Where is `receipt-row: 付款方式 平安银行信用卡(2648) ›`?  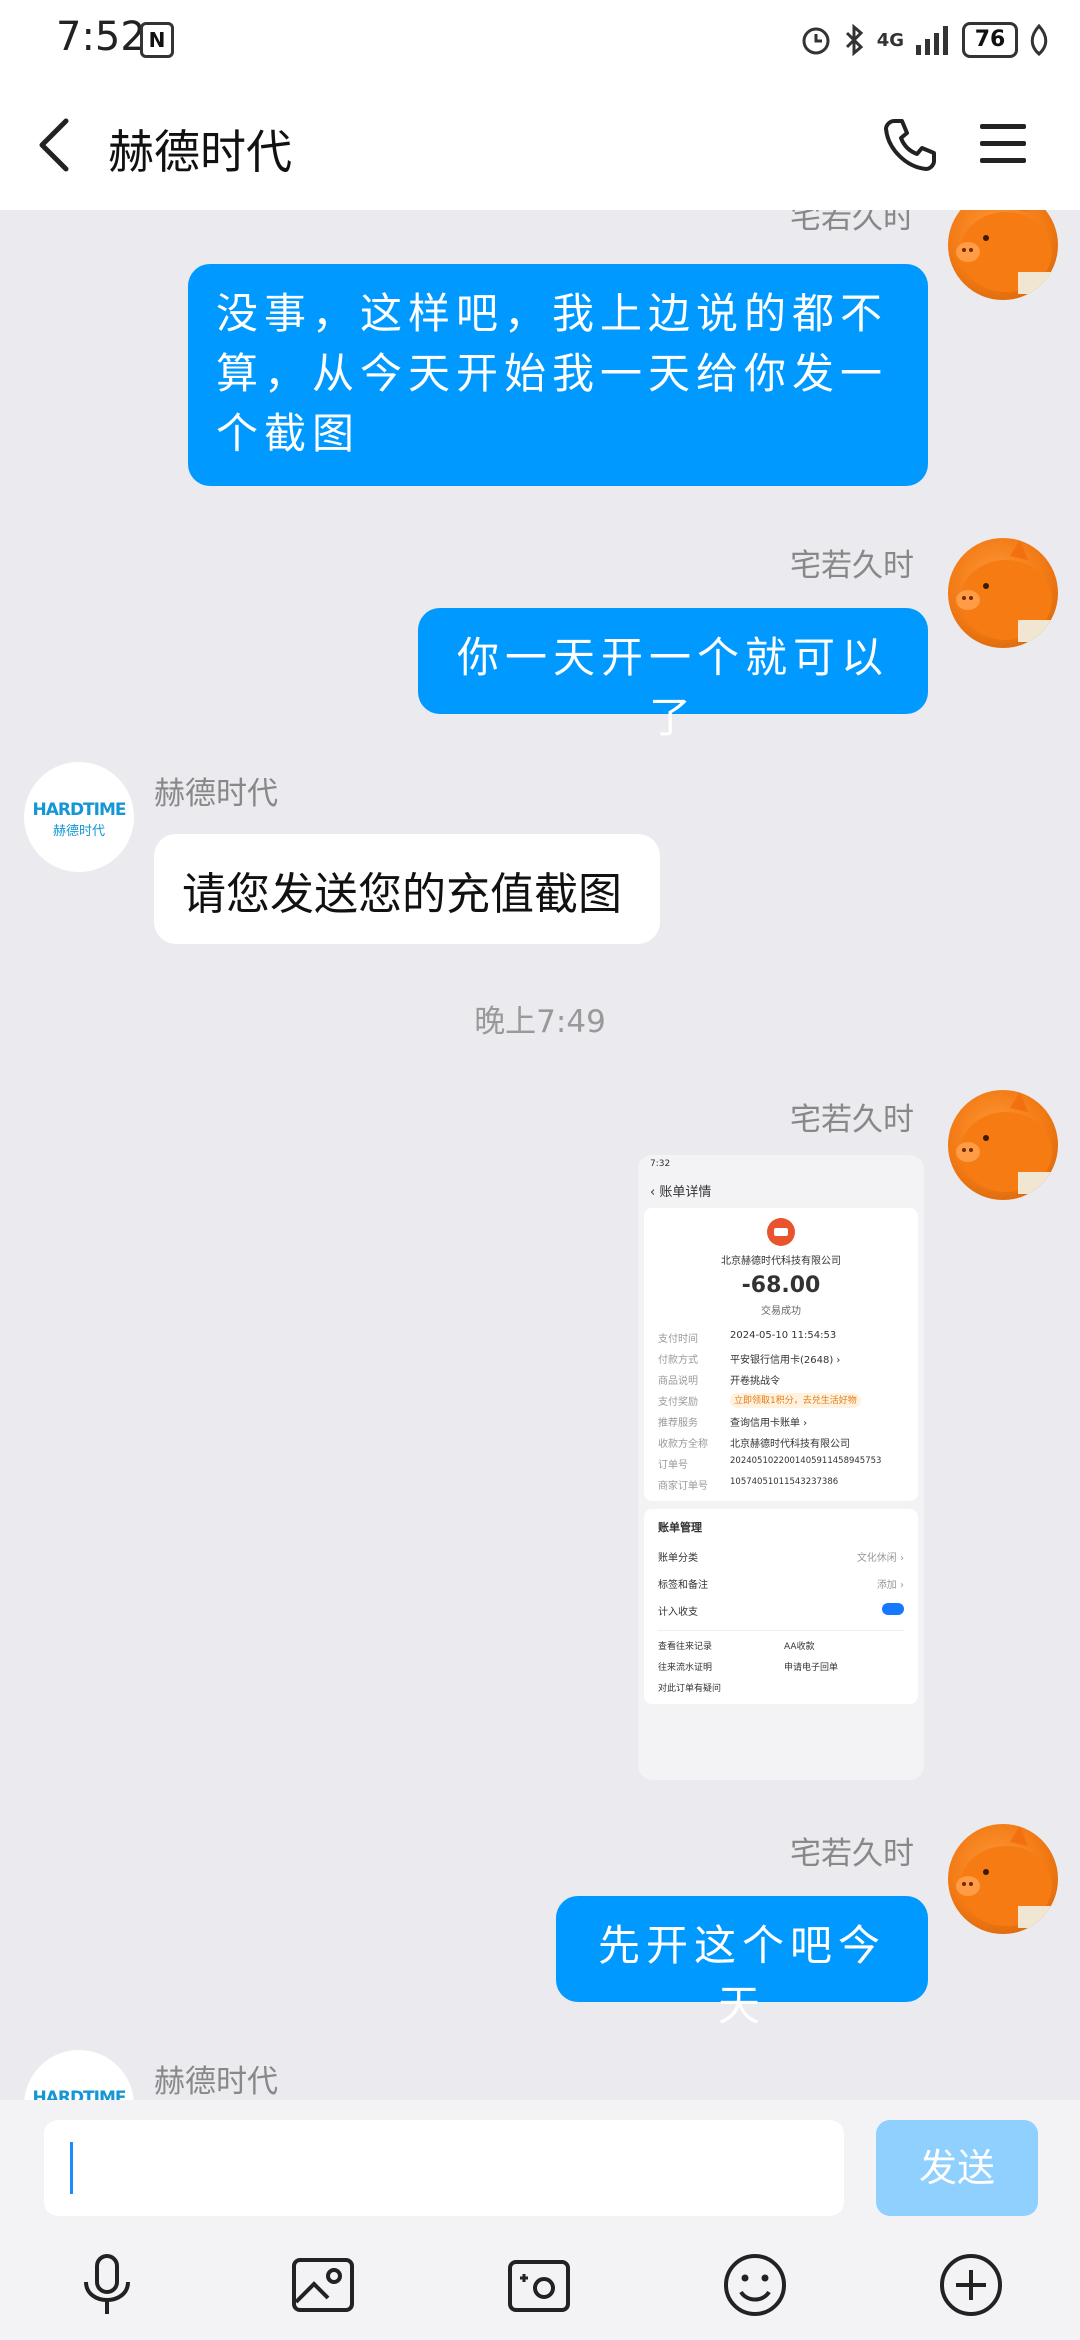 receipt-row: 付款方式 平安银行信用卡(2648) › is located at coordinates (781, 1358).